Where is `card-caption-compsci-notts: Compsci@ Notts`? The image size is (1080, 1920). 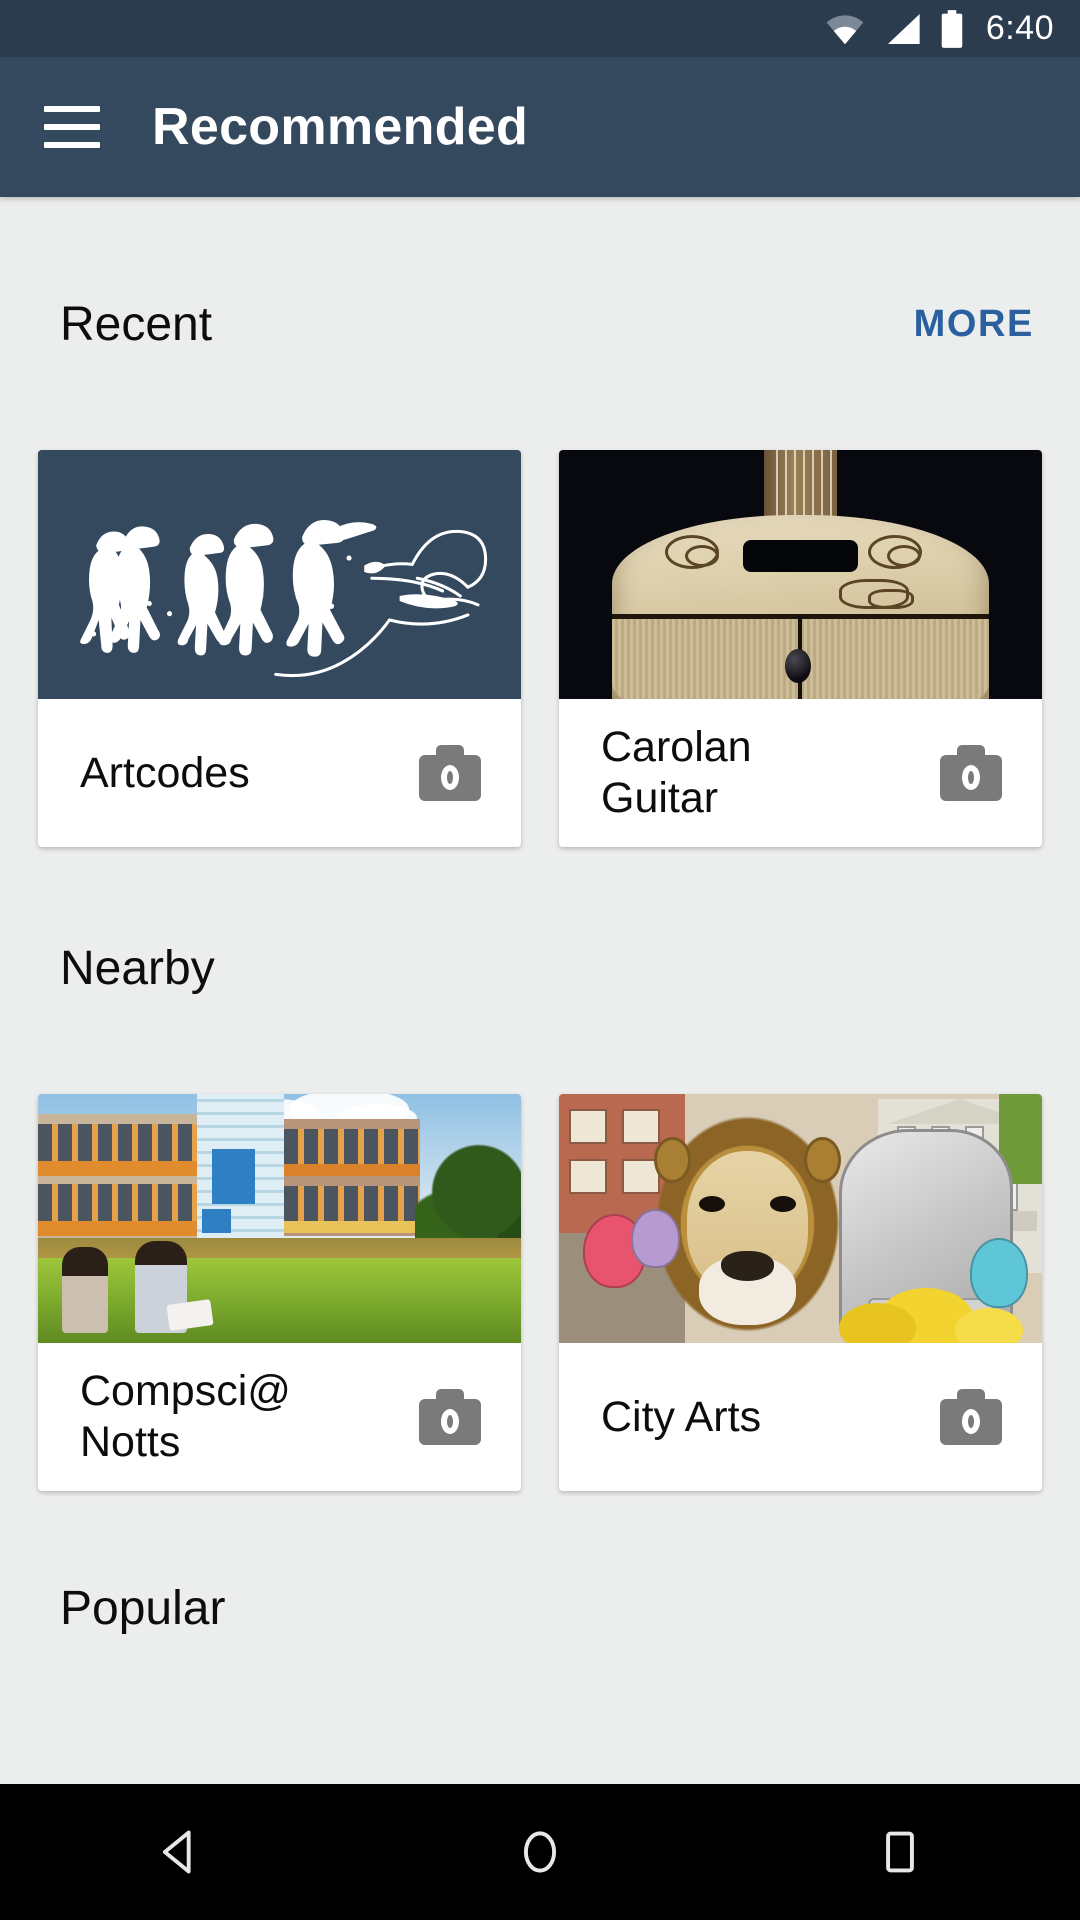 card-caption-compsci-notts: Compsci@ Notts is located at coordinates (279, 1417).